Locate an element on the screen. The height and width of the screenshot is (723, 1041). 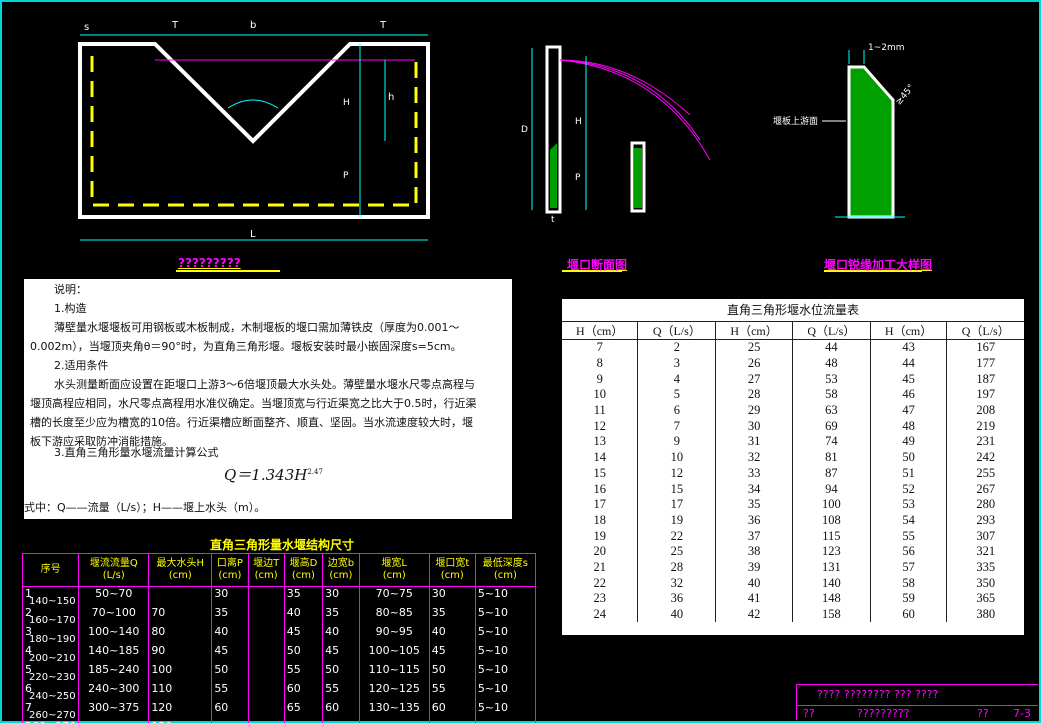
flow-cell: 34 is located at coordinates (754, 489).